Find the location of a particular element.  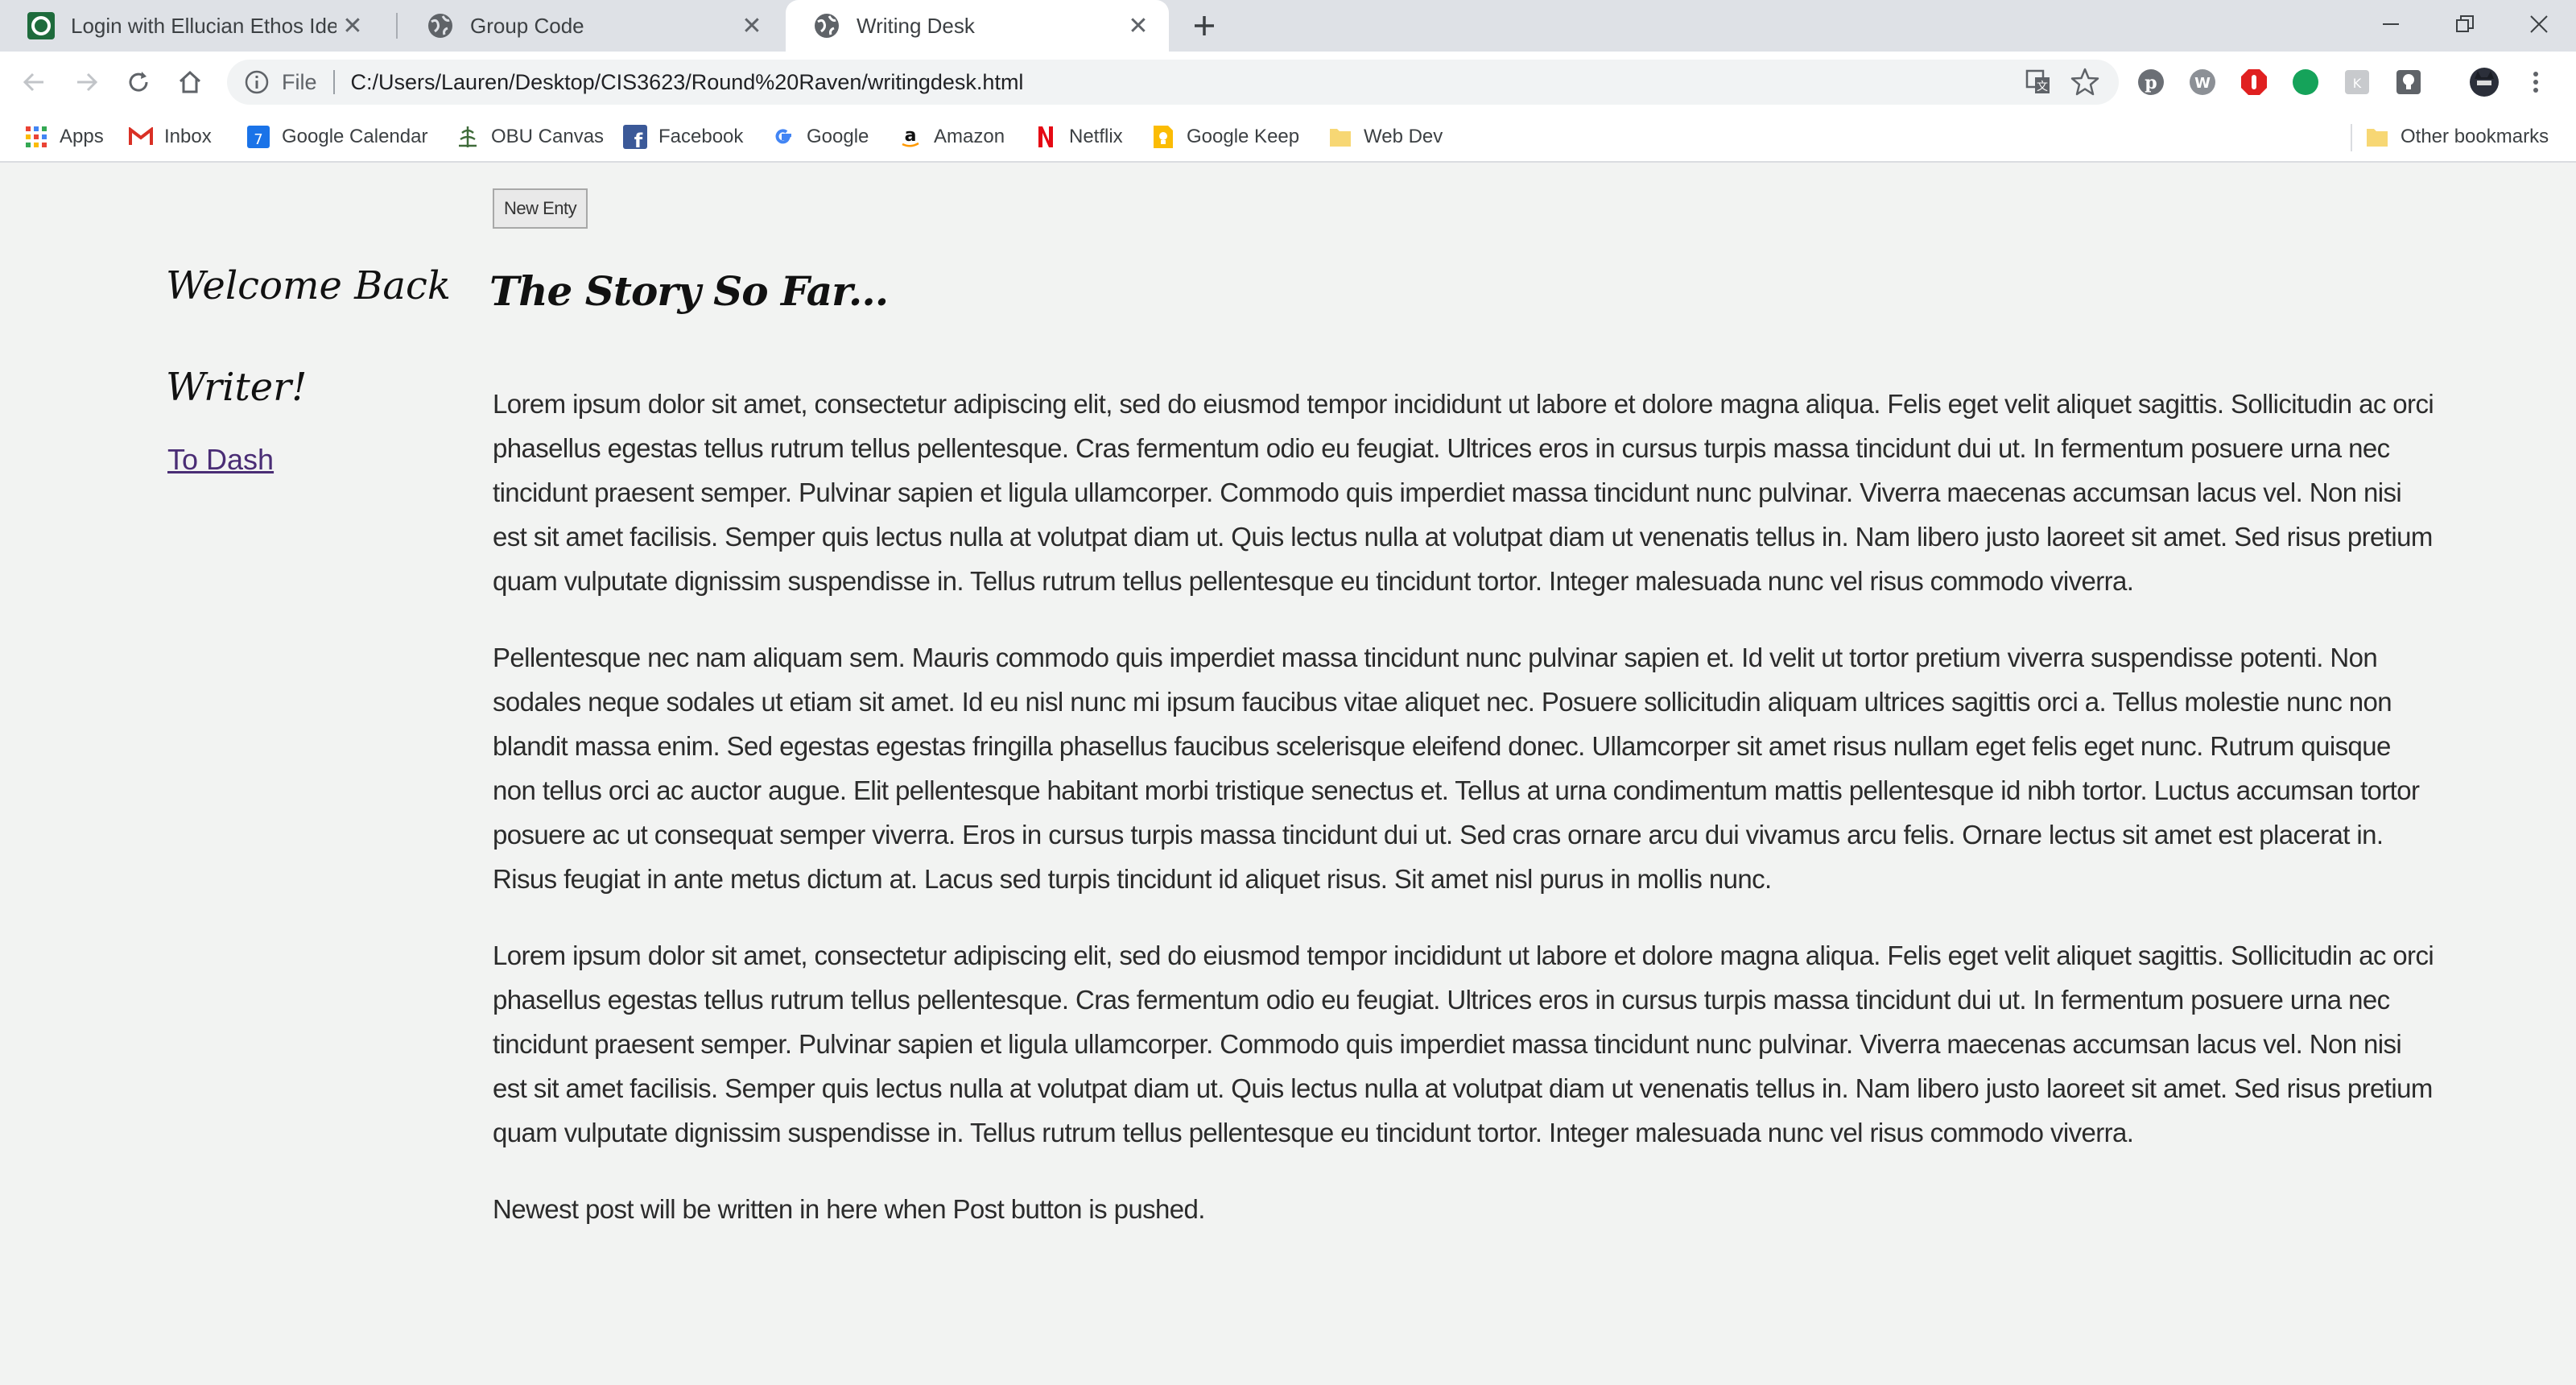

bookmark-inbox: Inbox is located at coordinates (170, 137).